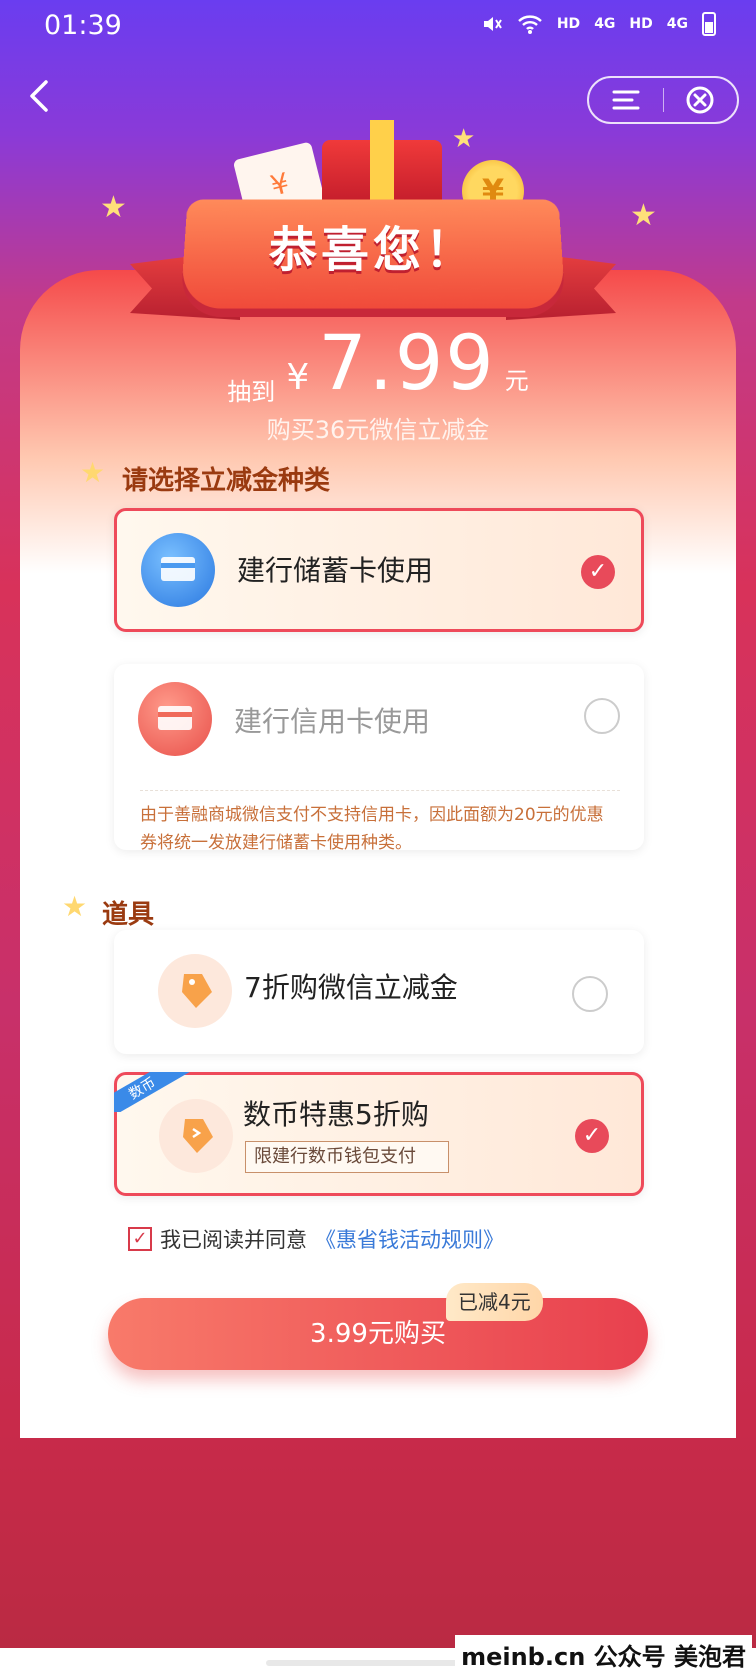 Image resolution: width=756 pixels, height=1680 pixels. Describe the element at coordinates (251, 392) in the screenshot. I see `prize-prefix: 抽到` at that location.